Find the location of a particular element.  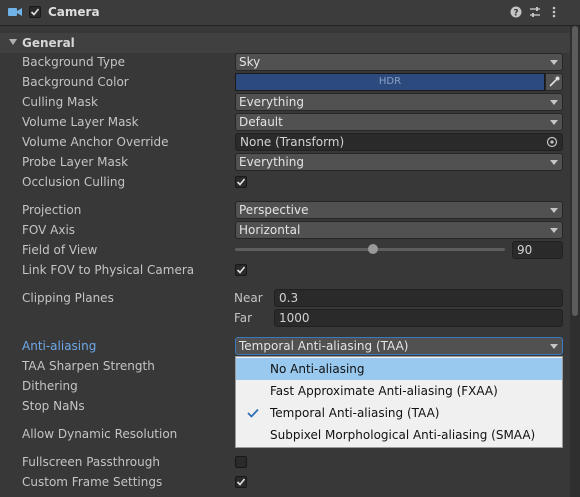

menu-item-fxaa: Fast Approximate Anti-aliasing (FXAA) is located at coordinates (399, 391).